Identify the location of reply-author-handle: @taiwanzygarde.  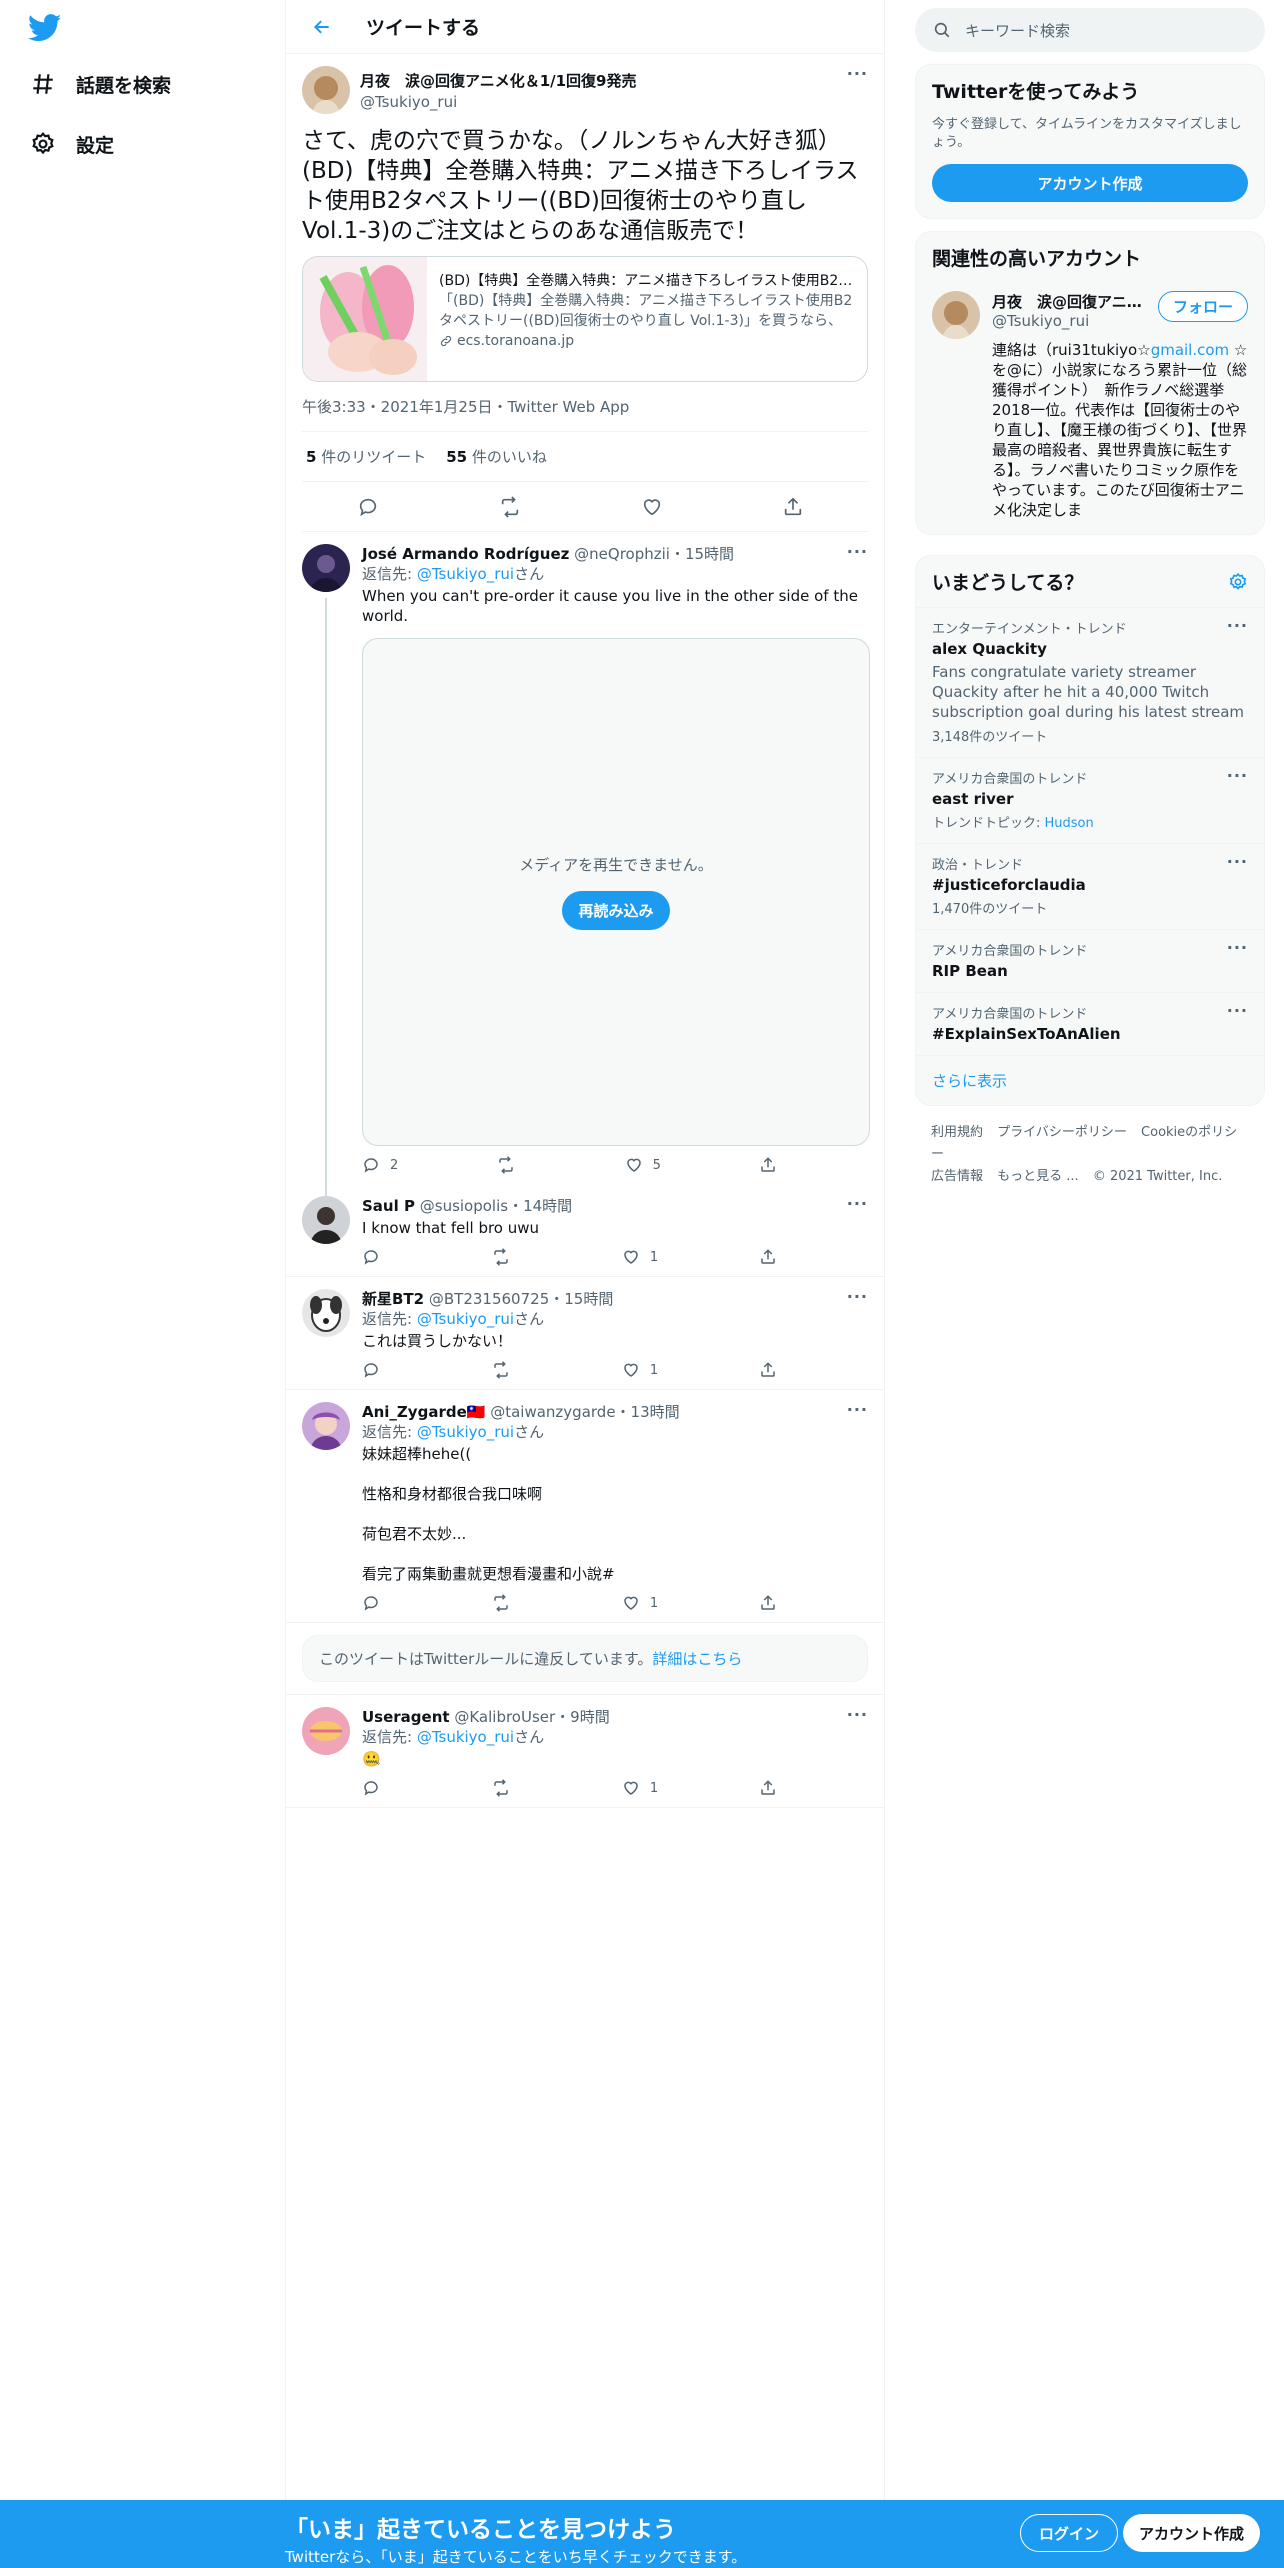
(552, 1412).